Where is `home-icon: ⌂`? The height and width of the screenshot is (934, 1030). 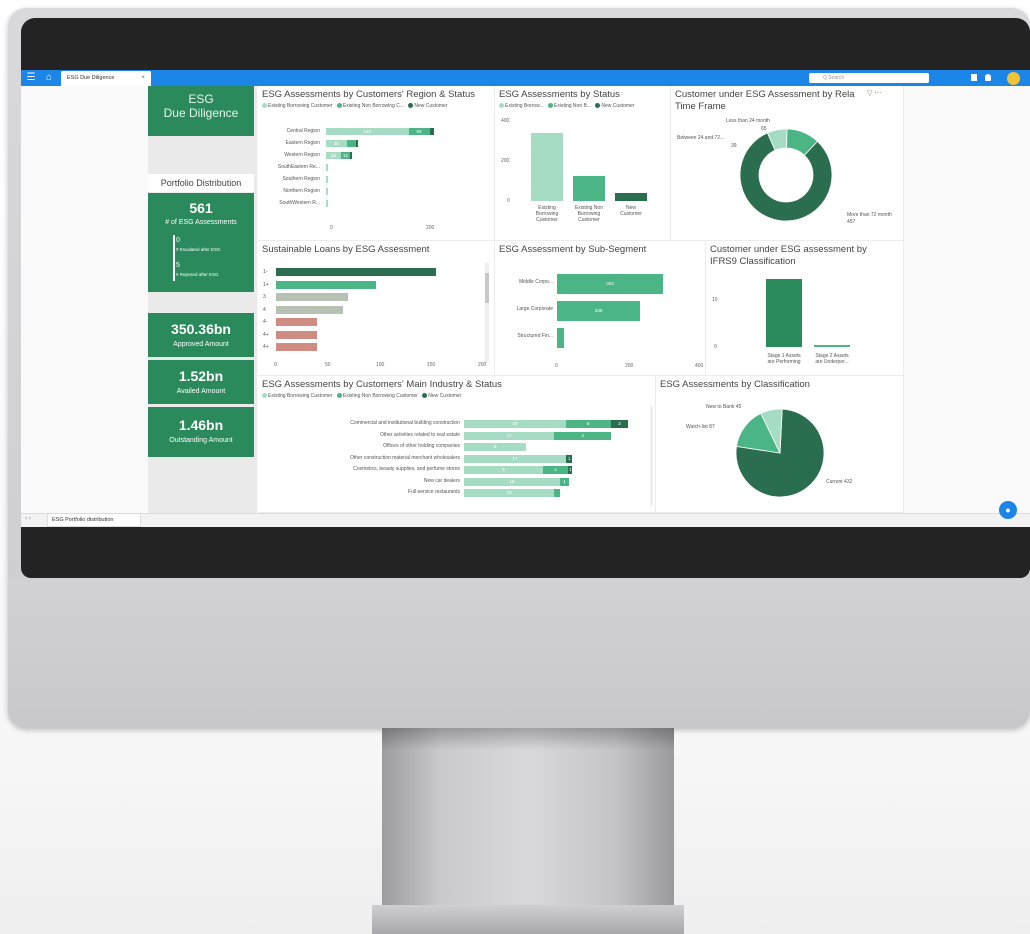
home-icon: ⌂ is located at coordinates (49, 78).